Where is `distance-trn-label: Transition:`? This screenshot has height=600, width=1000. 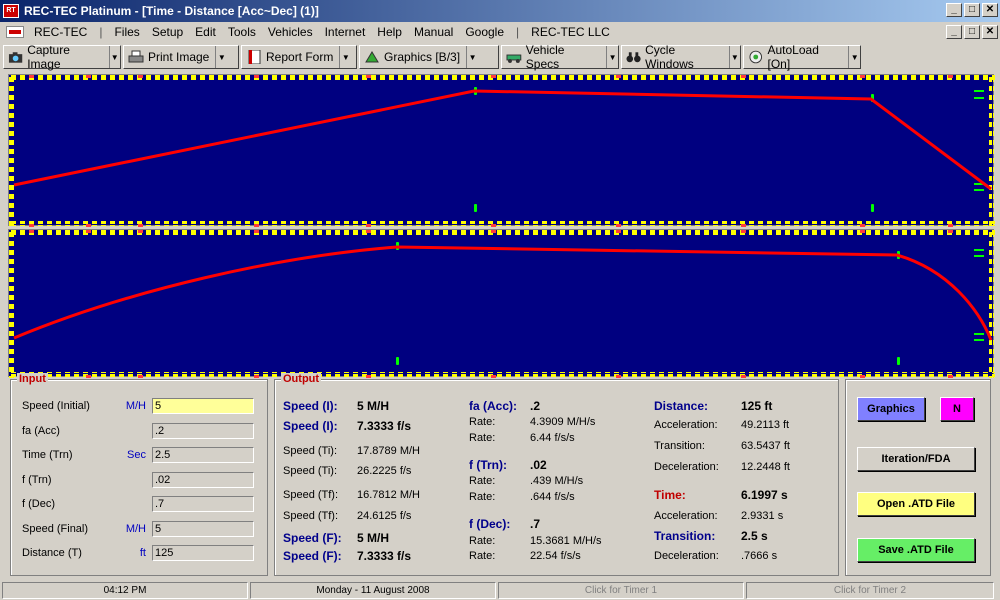
distance-trn-label: Transition: is located at coordinates (679, 446).